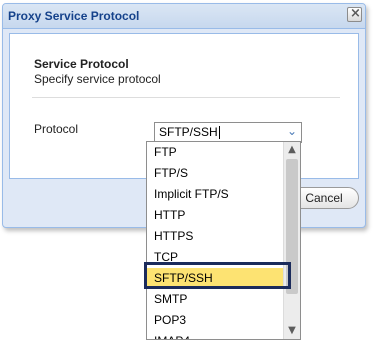  What do you see at coordinates (74, 16) in the screenshot?
I see `dialog-title: Proxy Service Protocol` at bounding box center [74, 16].